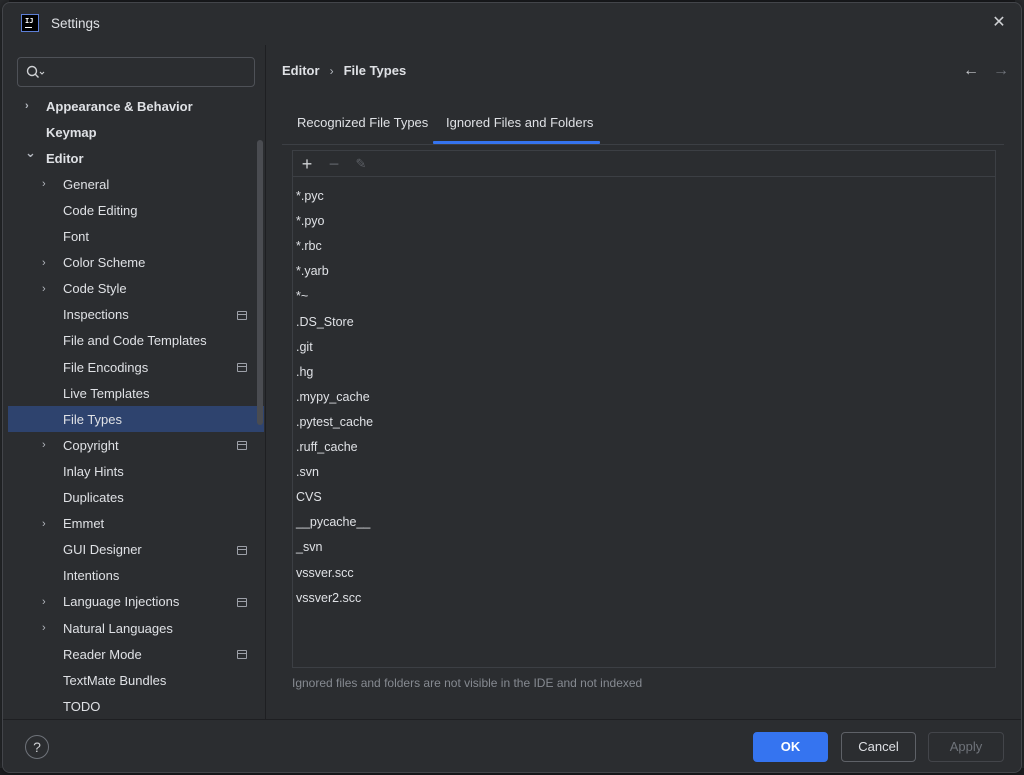  I want to click on sidebar-item-label: Keymap, so click(71, 132).